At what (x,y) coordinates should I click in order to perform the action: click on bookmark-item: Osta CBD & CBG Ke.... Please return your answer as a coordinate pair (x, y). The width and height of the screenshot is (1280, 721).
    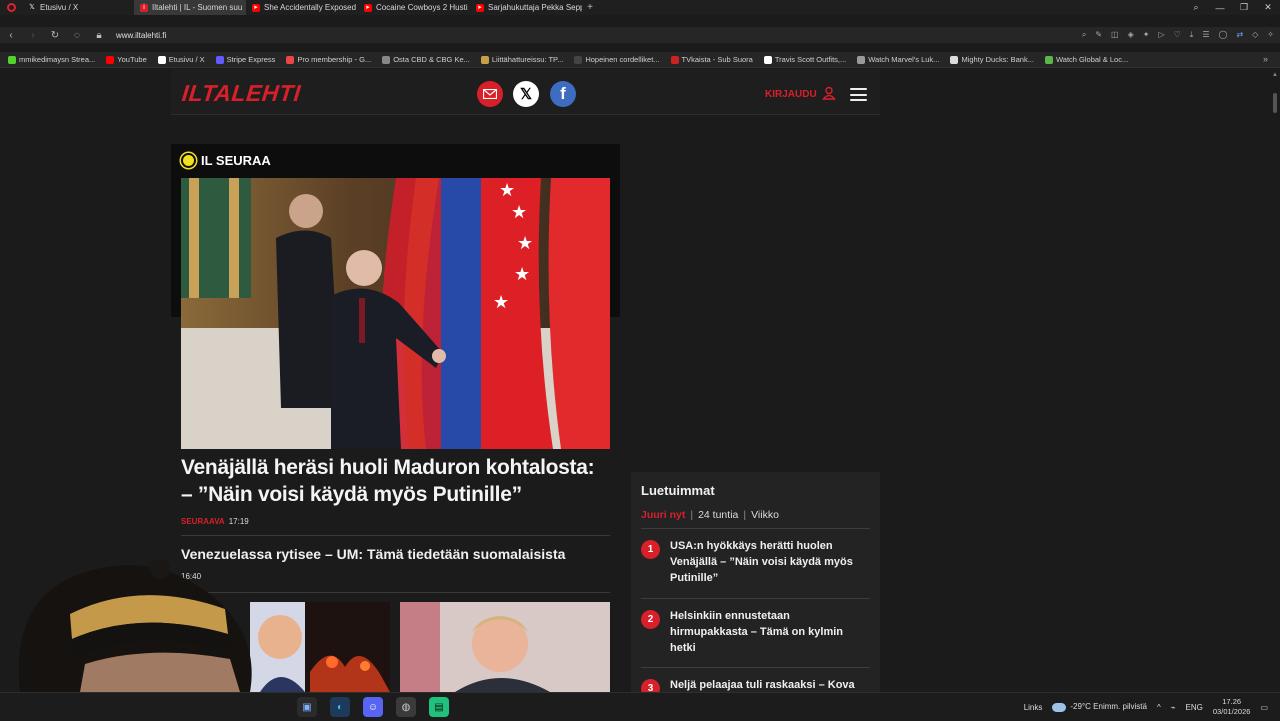
    Looking at the image, I should click on (426, 59).